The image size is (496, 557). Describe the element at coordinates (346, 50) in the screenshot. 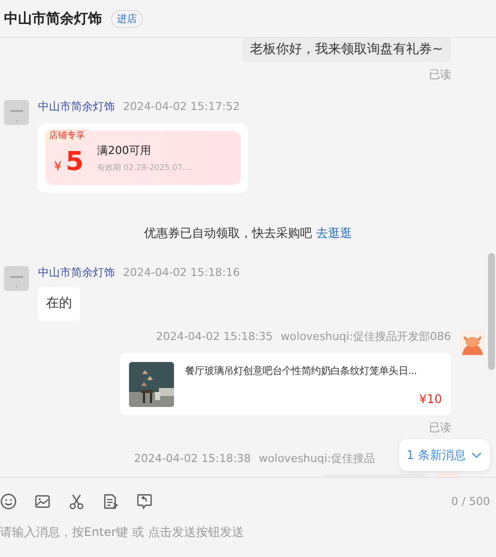

I see `message-bubble: 老板你好，我来领取询盘有礼券~` at that location.